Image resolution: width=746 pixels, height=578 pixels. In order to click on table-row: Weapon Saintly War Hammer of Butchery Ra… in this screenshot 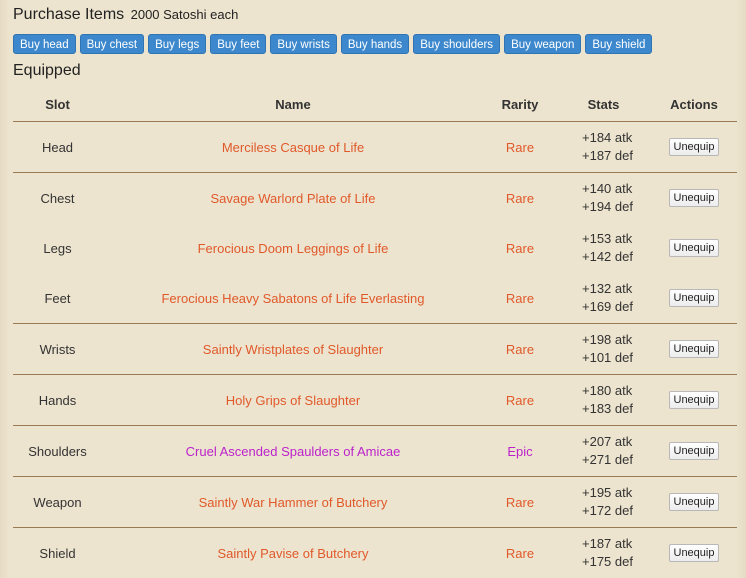, I will do `click(375, 502)`.